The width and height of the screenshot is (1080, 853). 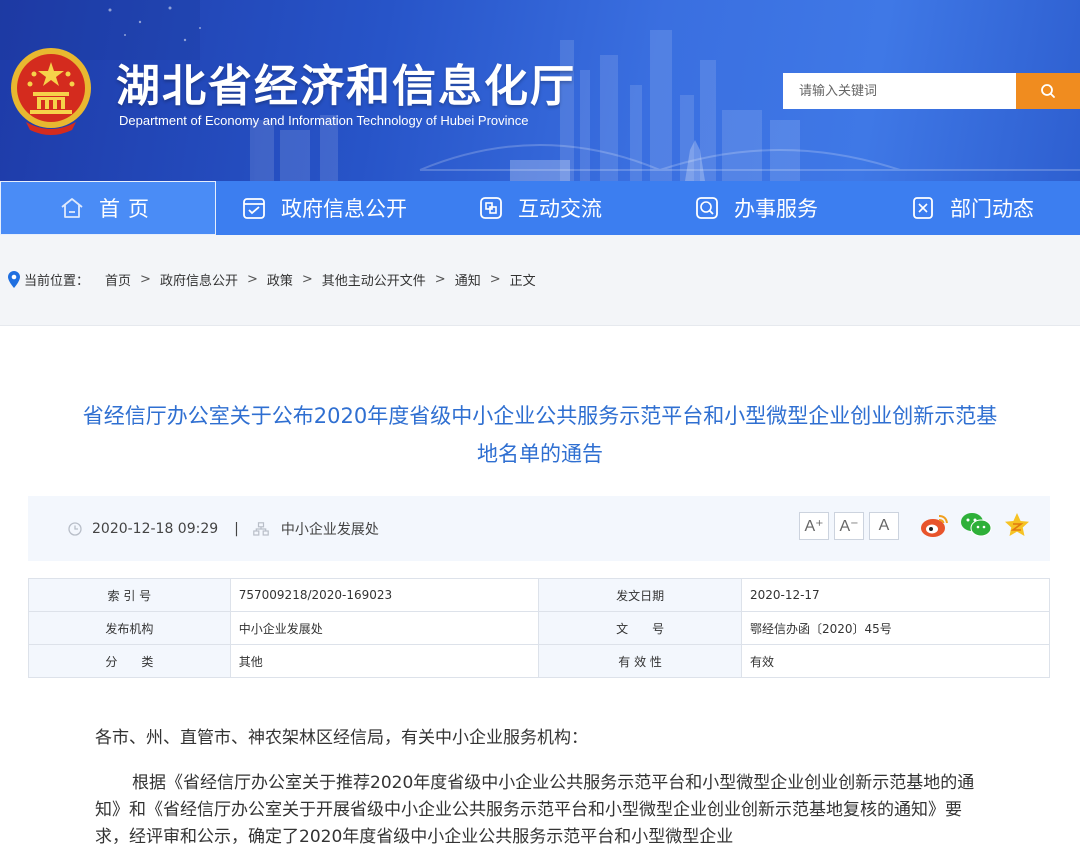 I want to click on info-label: 有 效 性, so click(x=640, y=661).